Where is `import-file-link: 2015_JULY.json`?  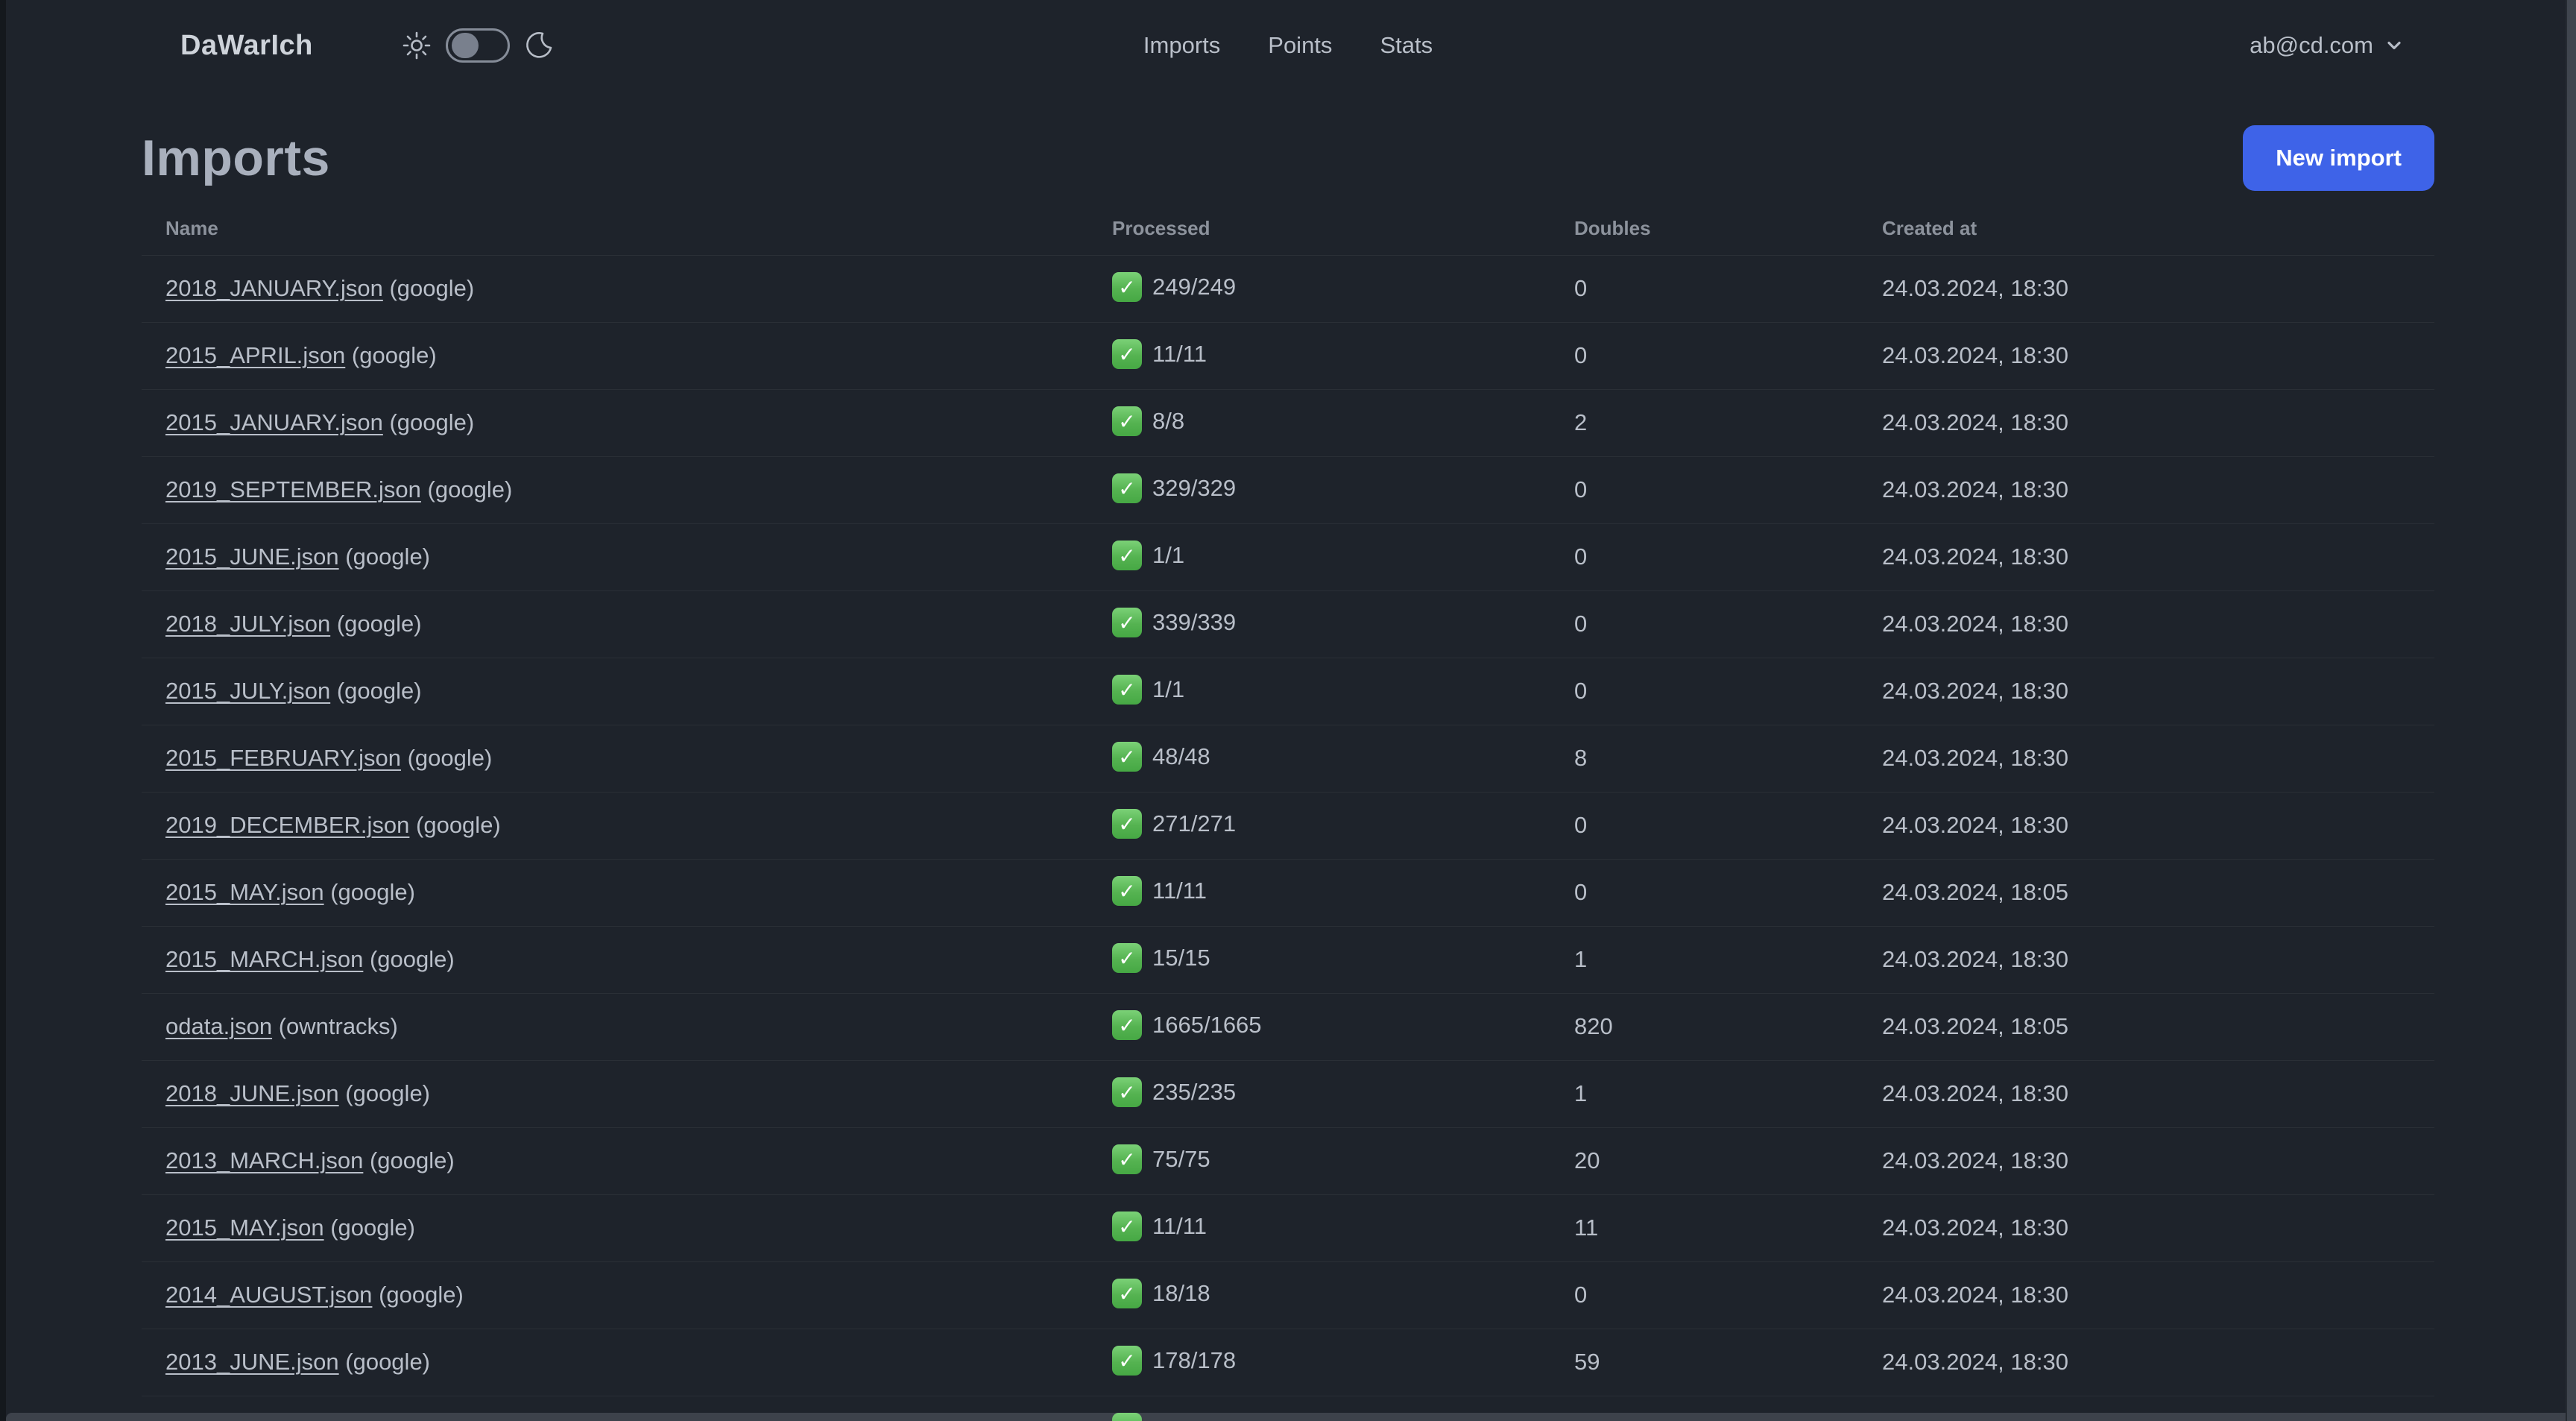
import-file-link: 2015_JULY.json is located at coordinates (247, 691).